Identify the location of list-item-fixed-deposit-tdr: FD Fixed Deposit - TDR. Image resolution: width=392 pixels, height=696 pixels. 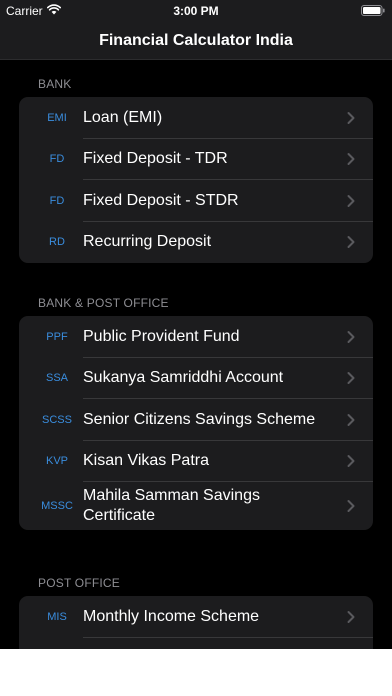
(196, 159).